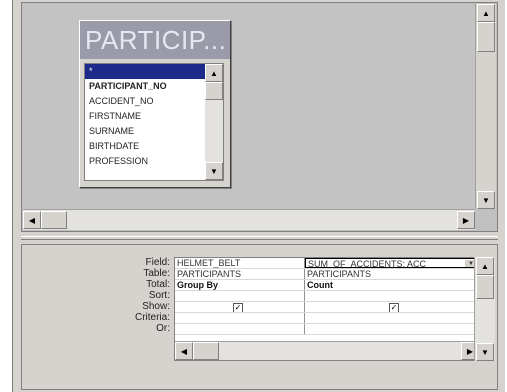 This screenshot has width=507, height=392. I want to click on field-list-item: SURNAME, so click(146, 131).